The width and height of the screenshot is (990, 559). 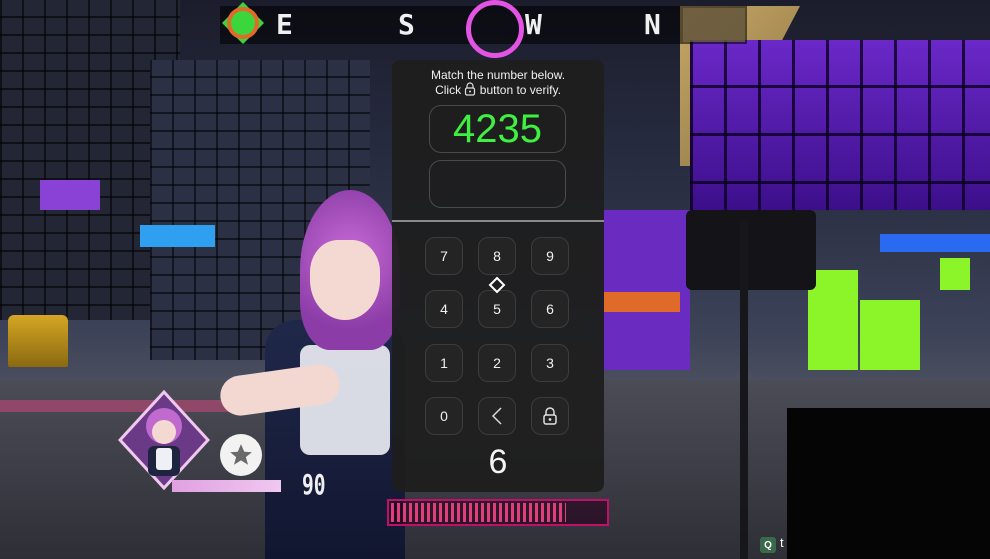 What do you see at coordinates (345, 280) in the screenshot?
I see `character-face` at bounding box center [345, 280].